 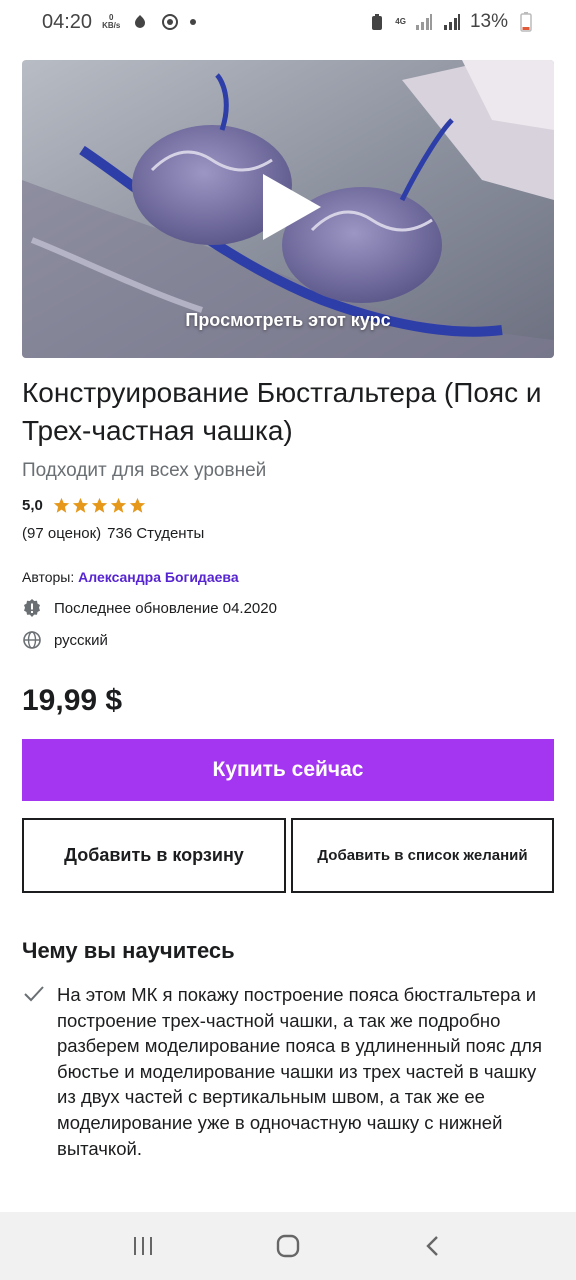 I want to click on battery-percent: 13%, so click(x=488, y=21).